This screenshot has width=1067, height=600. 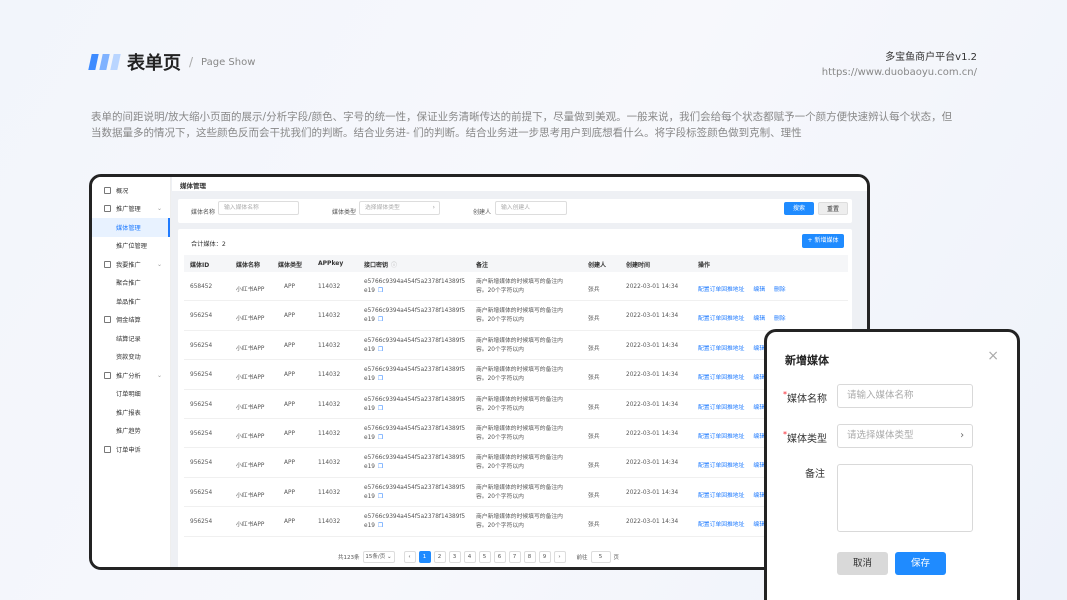 I want to click on prev-page-button: ‹, so click(x=409, y=557).